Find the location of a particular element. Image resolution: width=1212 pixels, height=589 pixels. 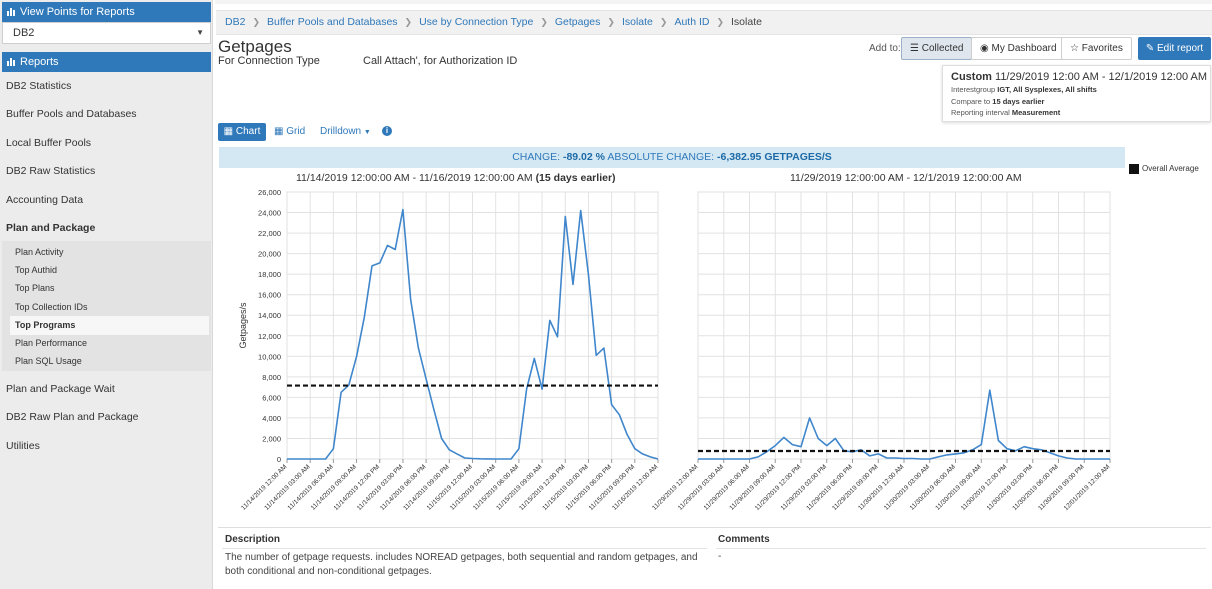

comments-heading: Comments is located at coordinates (744, 539).